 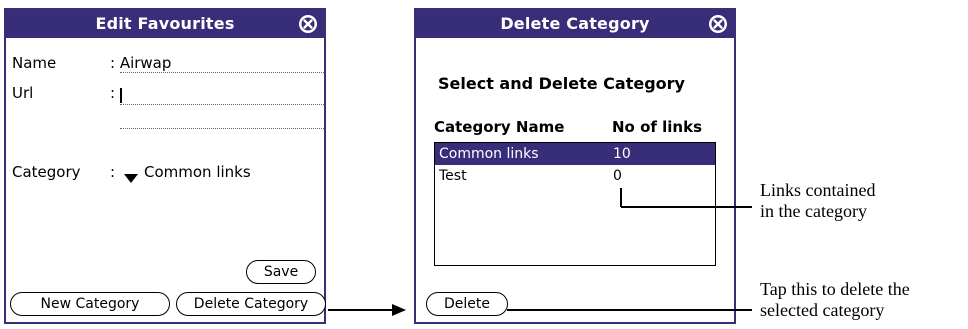 I want to click on links-annotation-line1: Links contained, so click(x=818, y=190).